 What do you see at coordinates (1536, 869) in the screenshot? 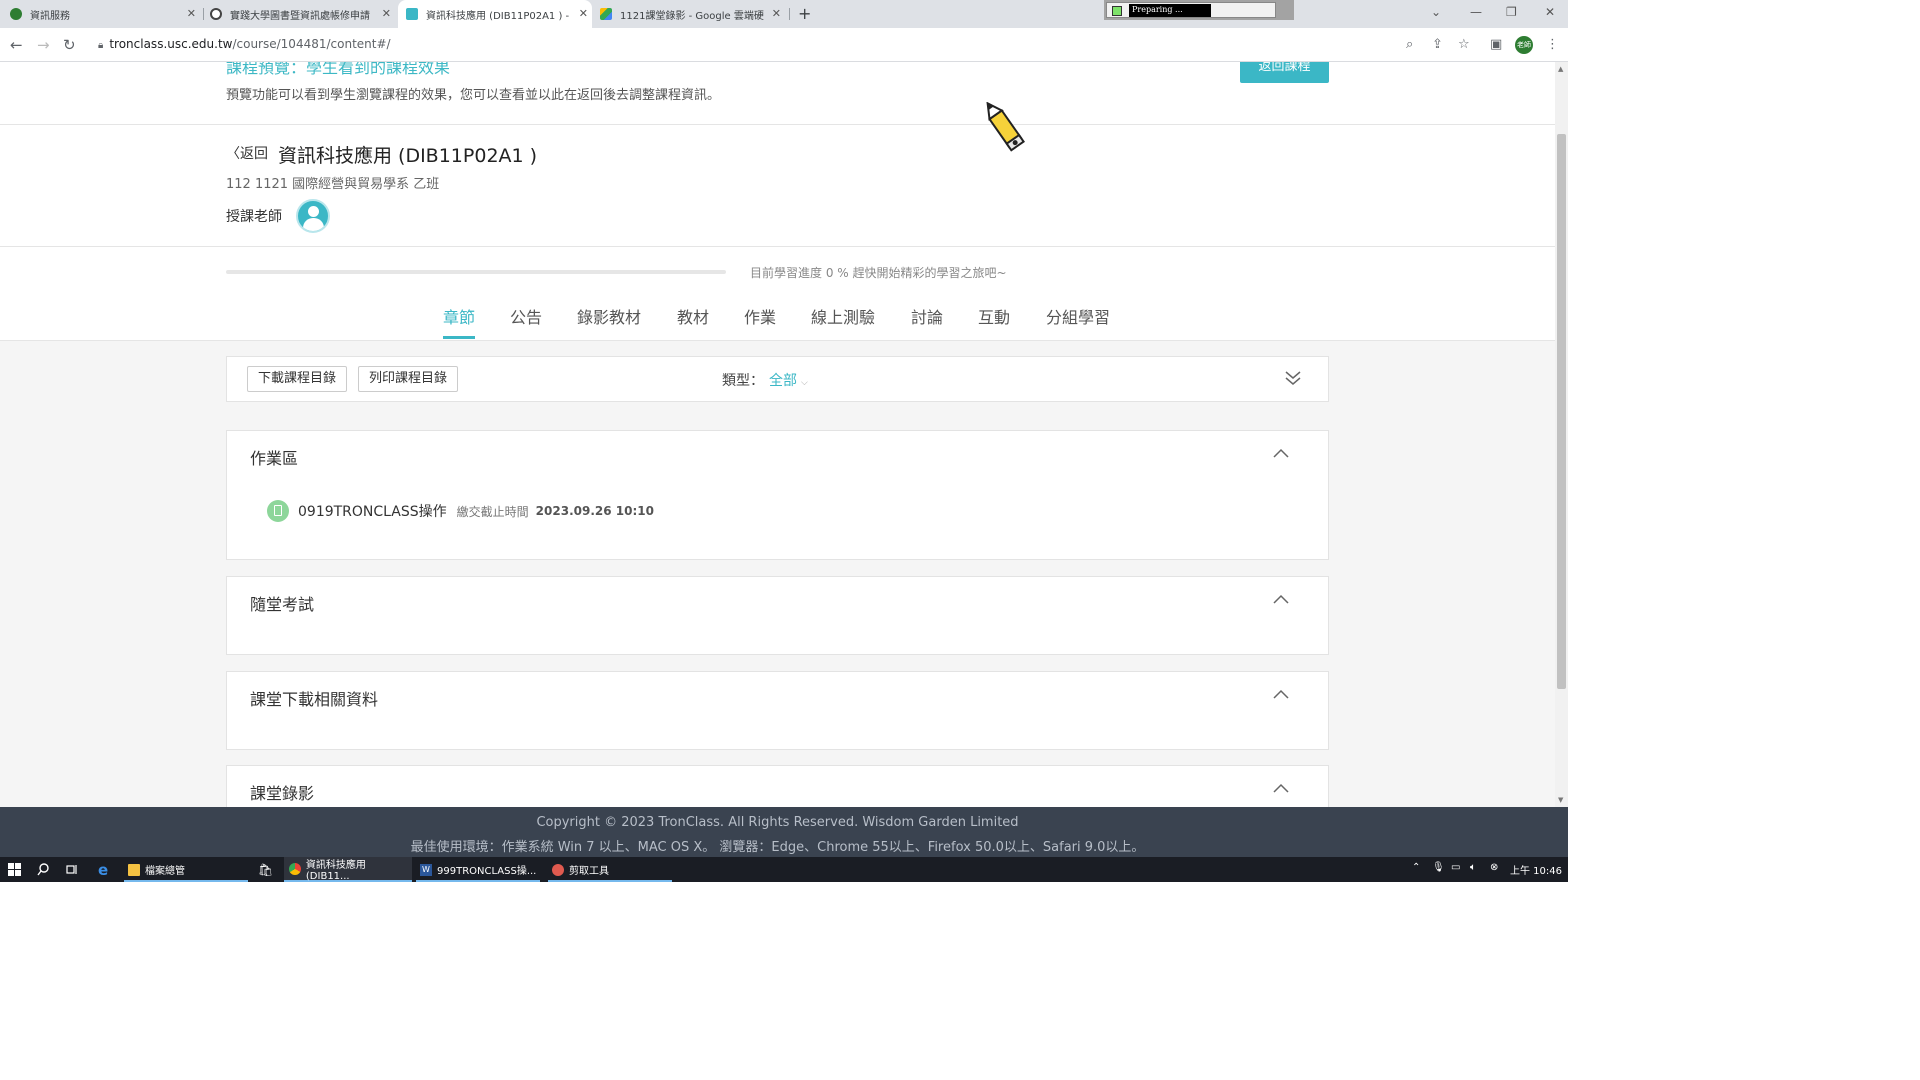
I see `clock: 上午 10:46` at bounding box center [1536, 869].